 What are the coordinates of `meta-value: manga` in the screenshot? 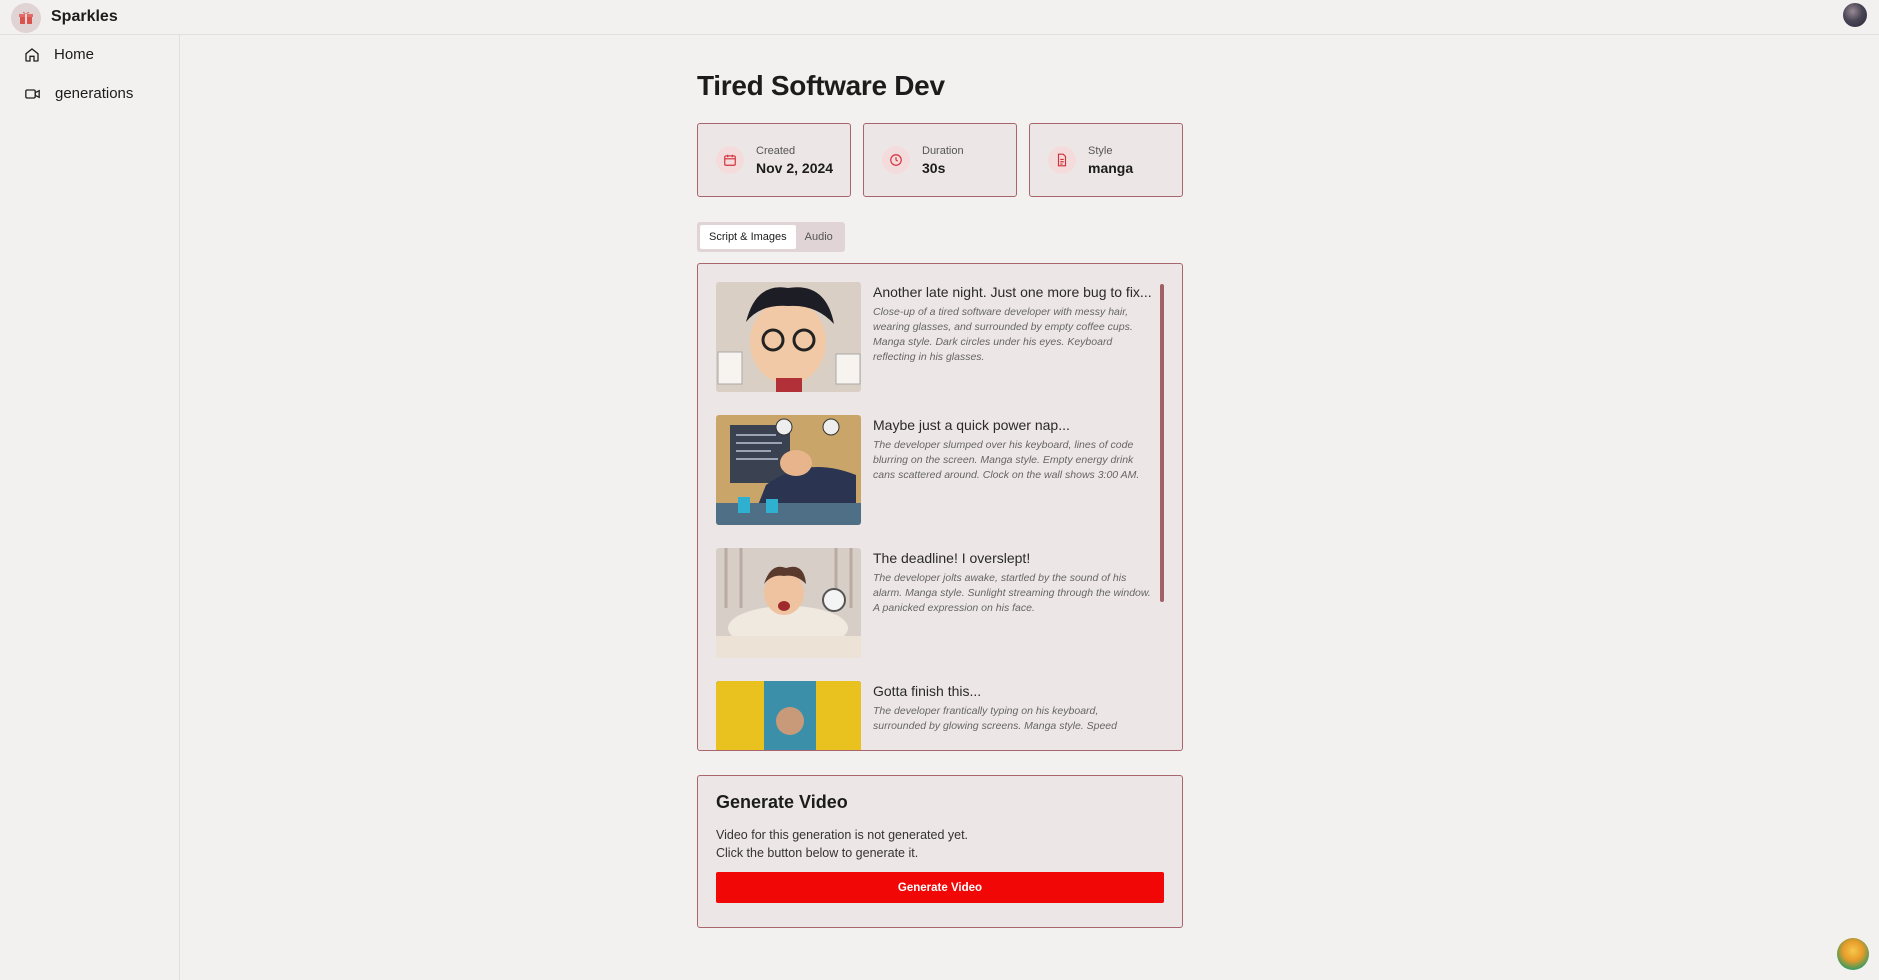 It's located at (1111, 167).